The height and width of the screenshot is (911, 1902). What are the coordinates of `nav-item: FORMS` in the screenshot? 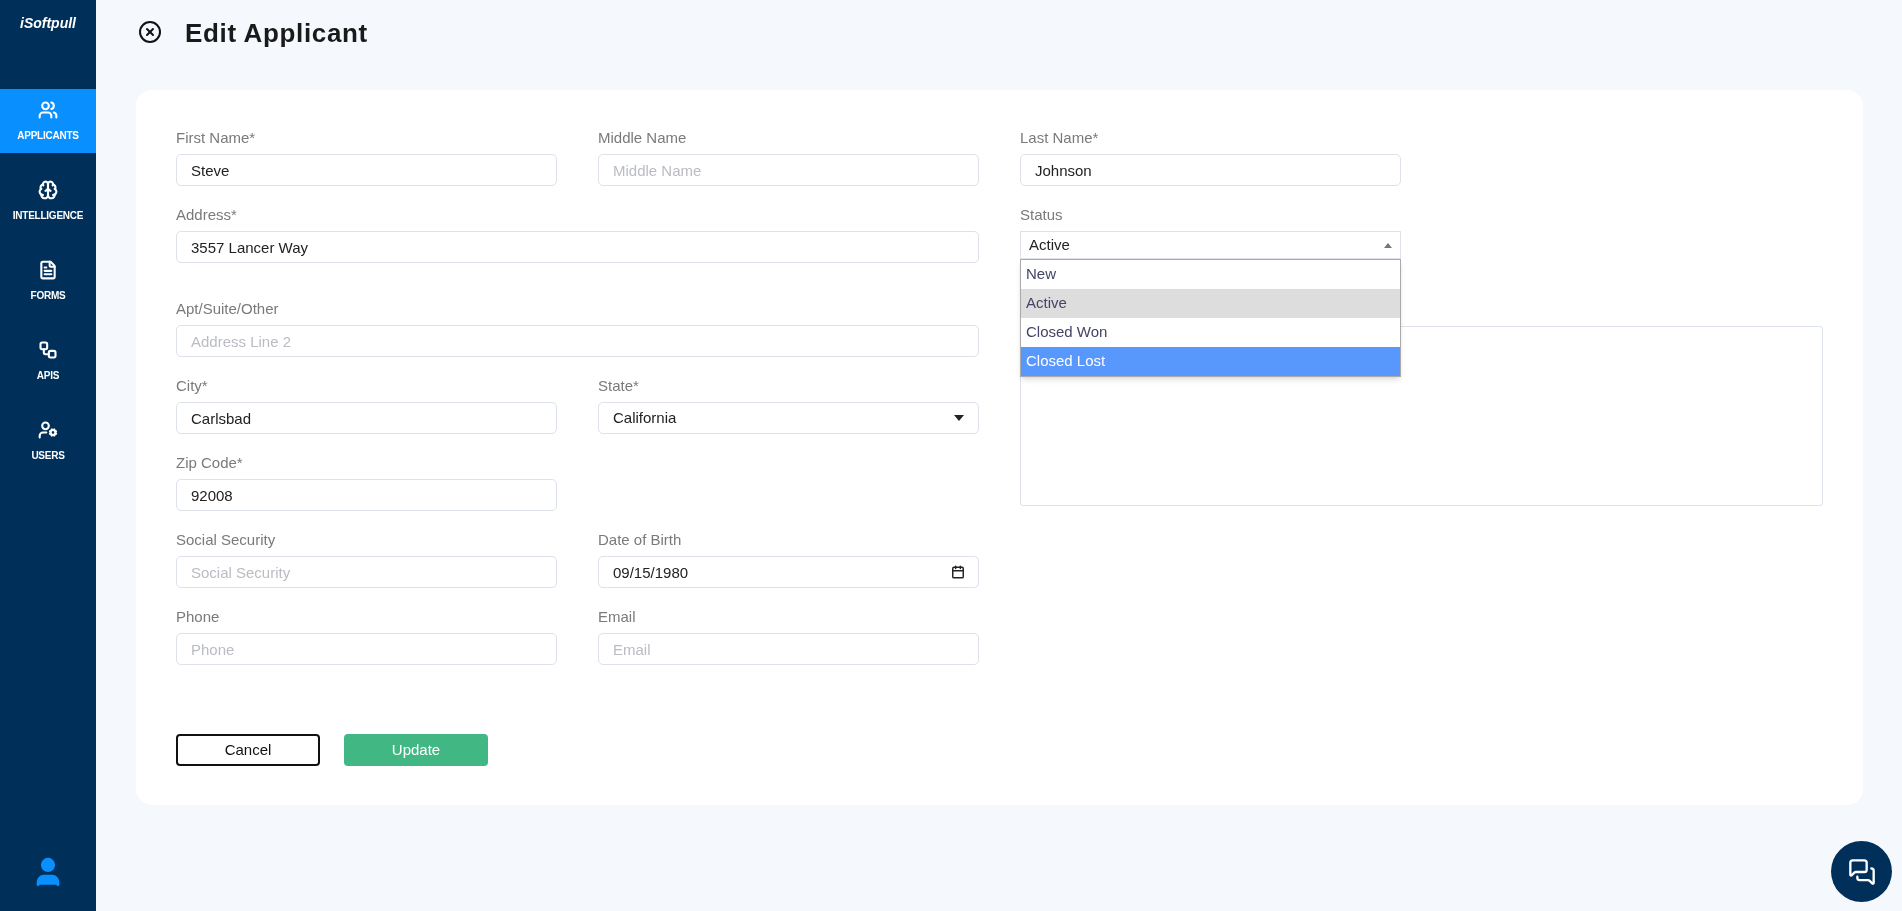 It's located at (48, 281).